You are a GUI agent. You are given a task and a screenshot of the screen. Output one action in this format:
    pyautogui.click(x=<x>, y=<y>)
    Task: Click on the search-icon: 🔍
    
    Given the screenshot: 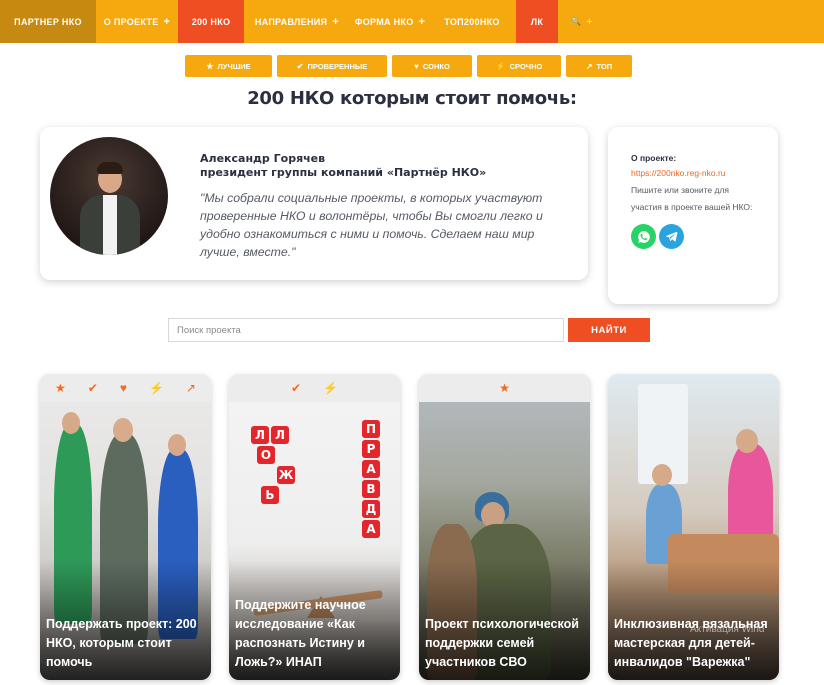 What is the action you would take?
    pyautogui.click(x=576, y=21)
    